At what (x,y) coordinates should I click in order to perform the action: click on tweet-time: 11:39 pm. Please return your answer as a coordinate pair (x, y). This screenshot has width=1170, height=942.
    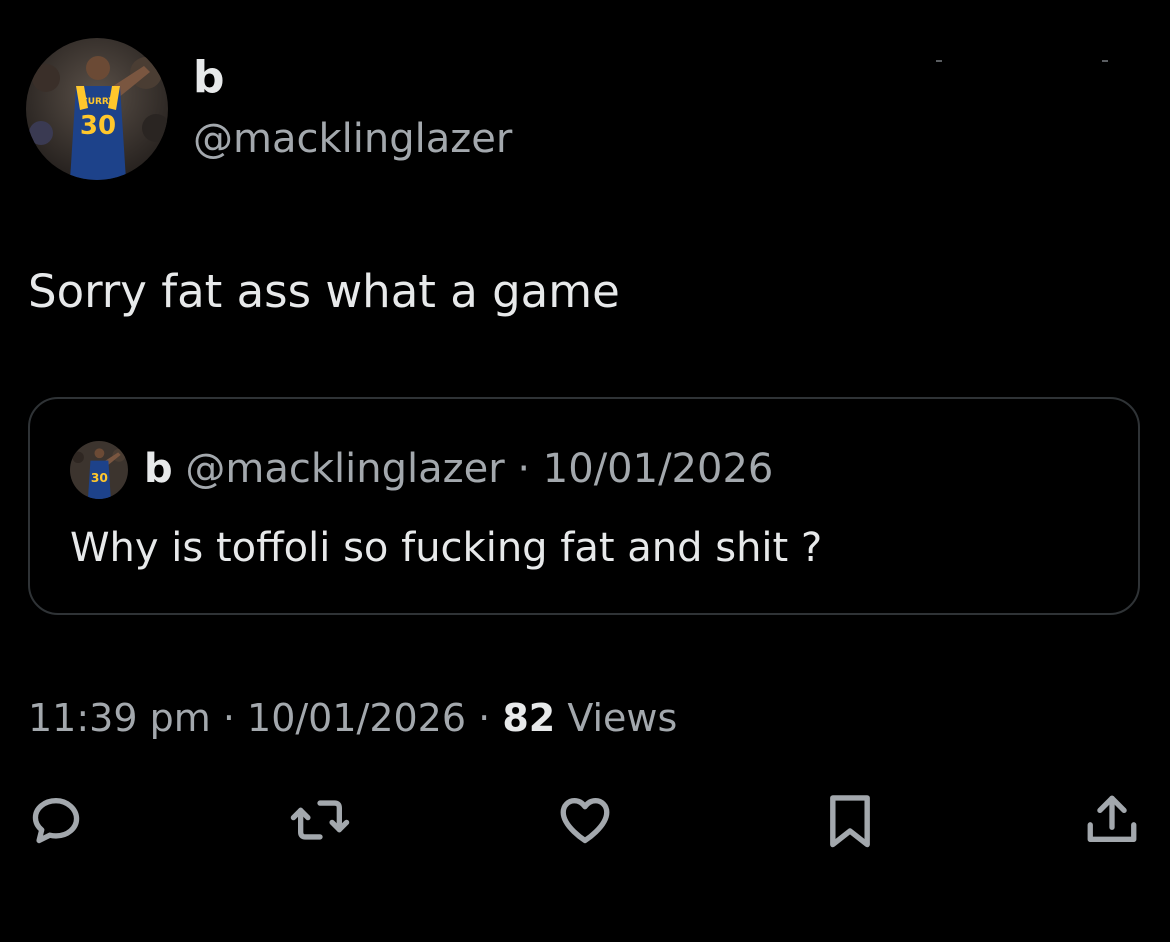
    Looking at the image, I should click on (119, 718).